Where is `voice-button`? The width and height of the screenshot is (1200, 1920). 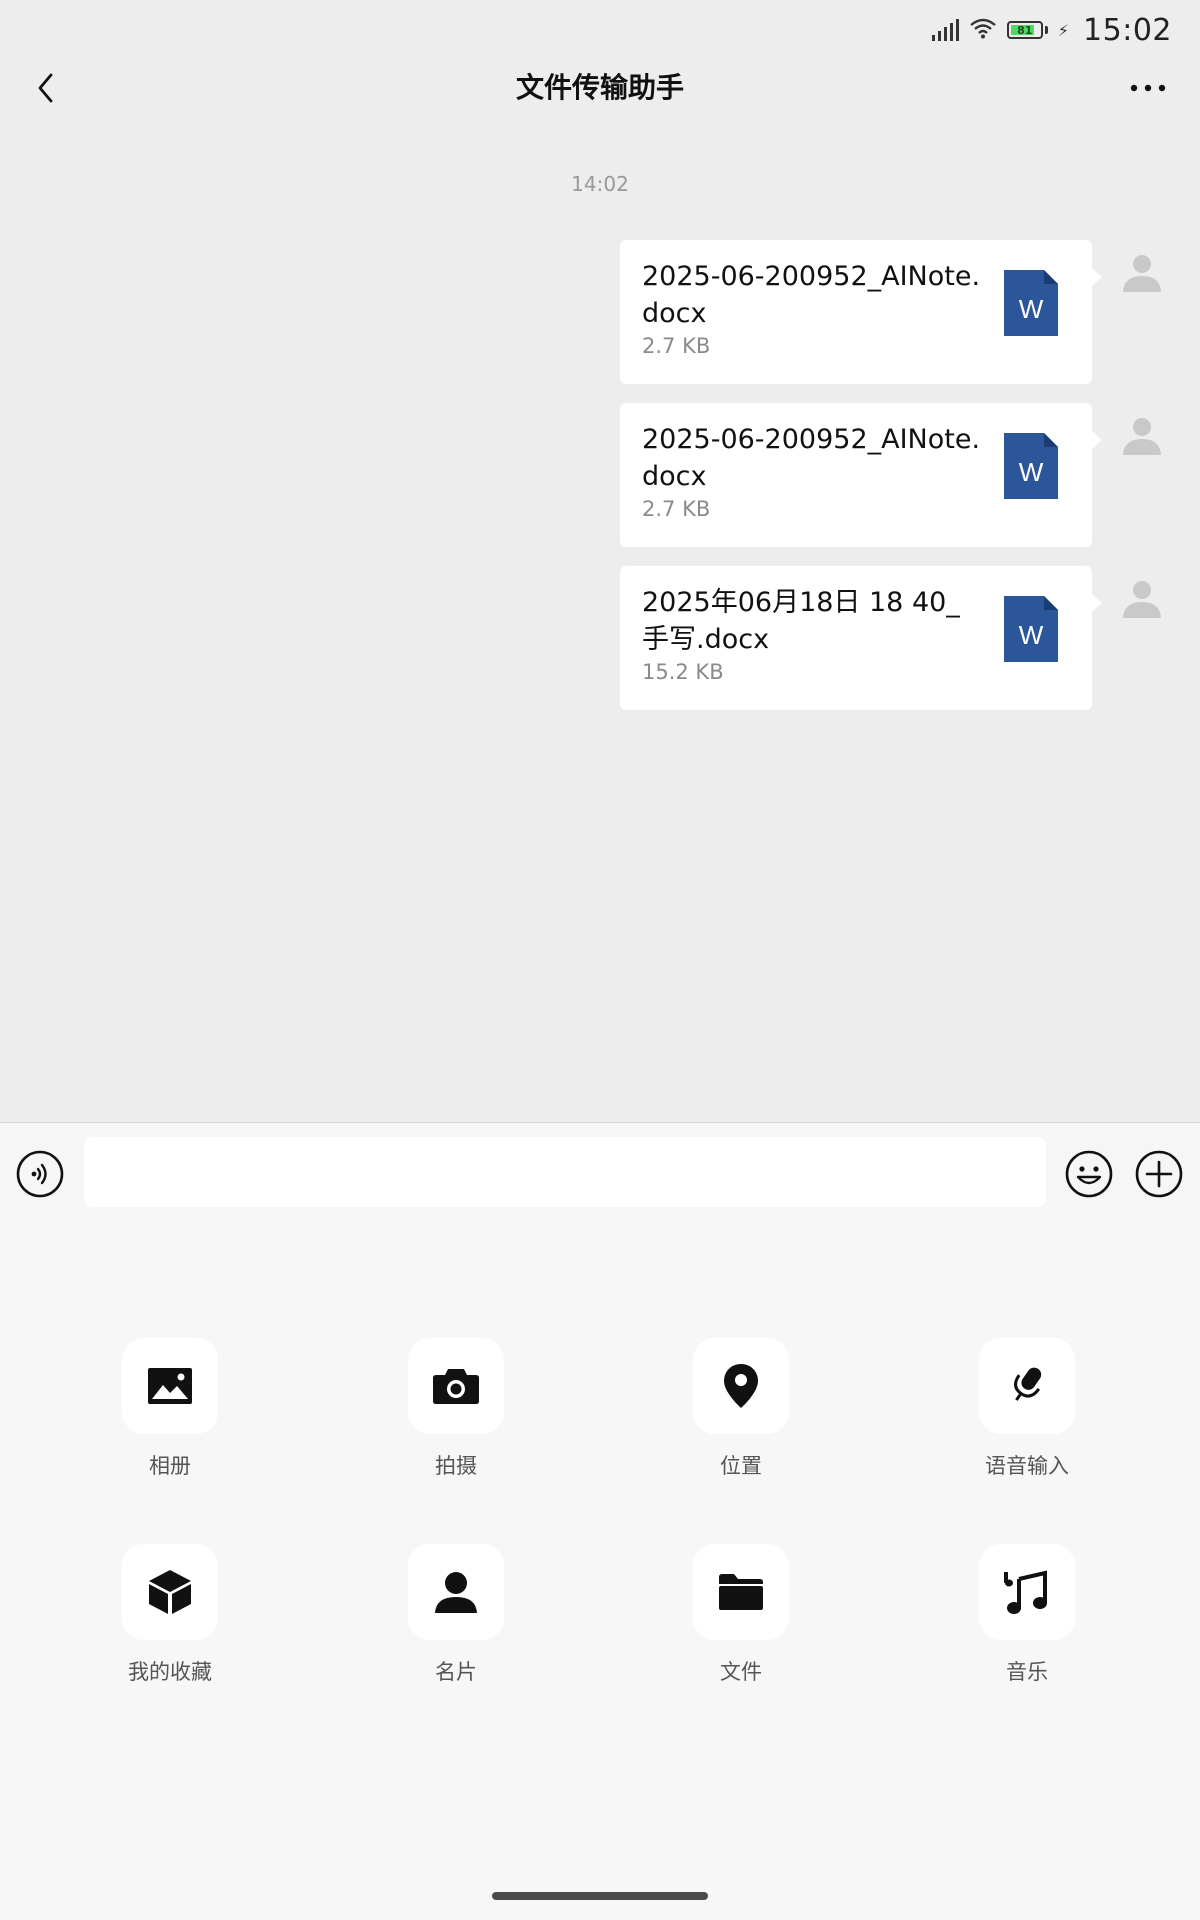 voice-button is located at coordinates (40, 1174).